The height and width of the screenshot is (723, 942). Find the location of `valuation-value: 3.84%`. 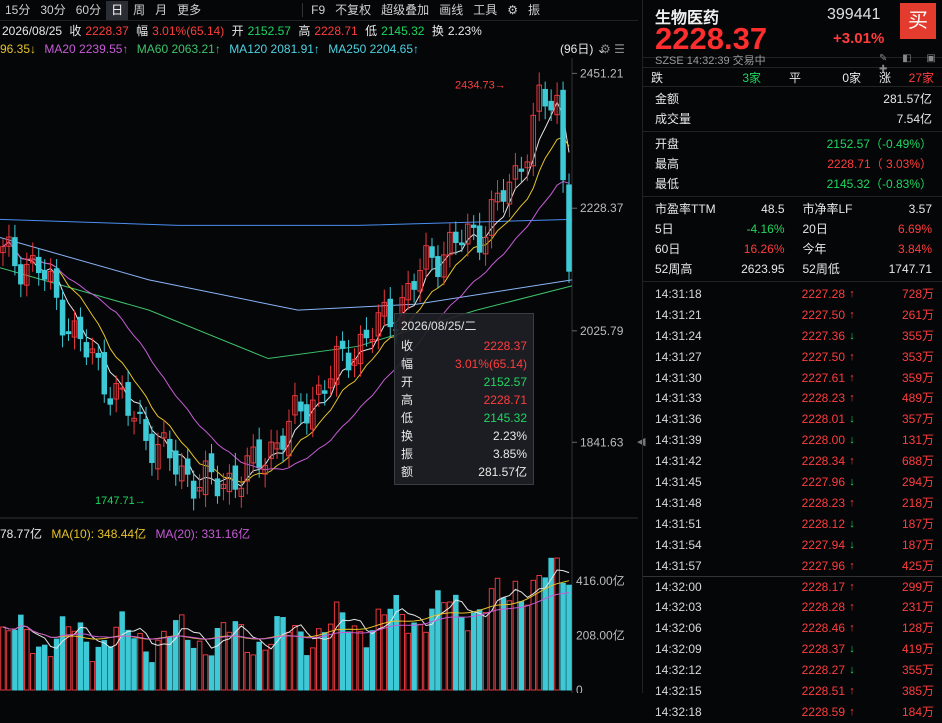

valuation-value: 3.84% is located at coordinates (914, 249).